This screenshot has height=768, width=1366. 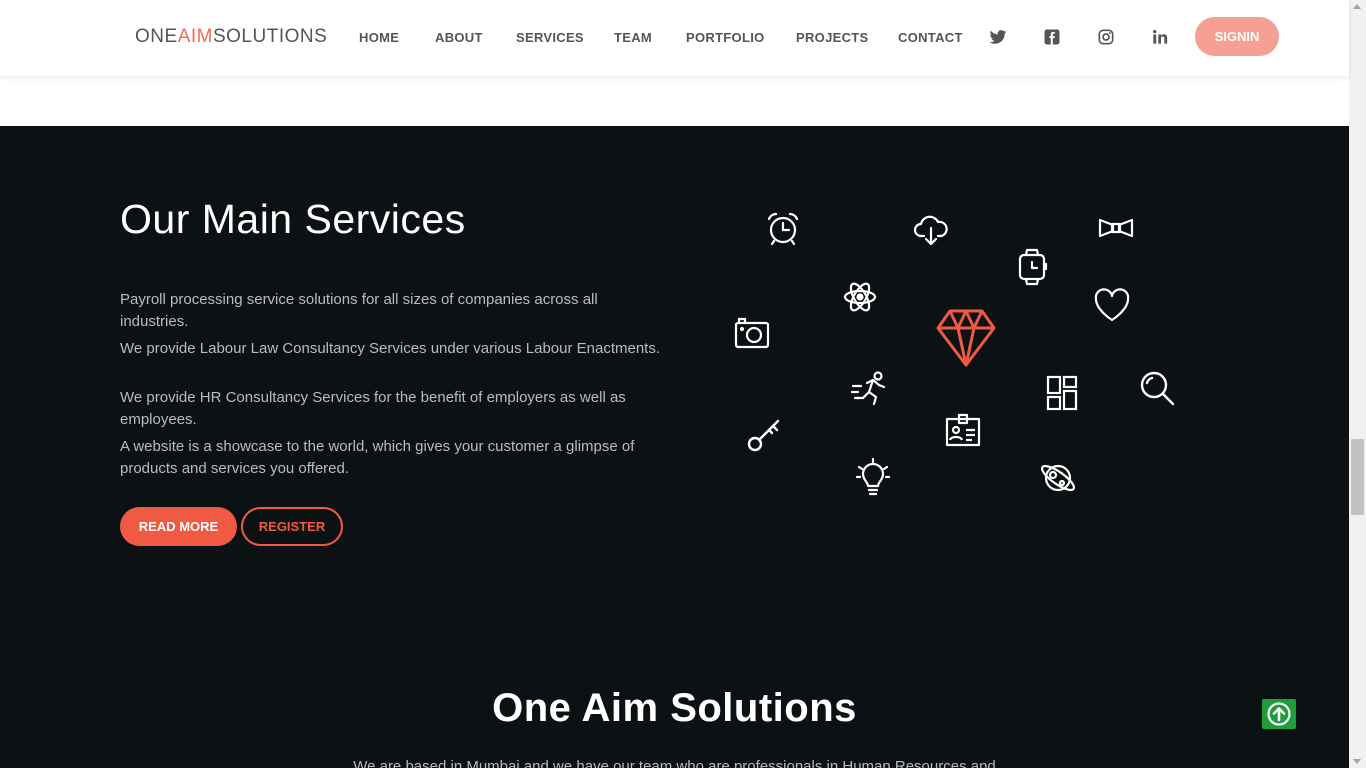 I want to click on alarm-clock-icon, so click(x=783, y=228).